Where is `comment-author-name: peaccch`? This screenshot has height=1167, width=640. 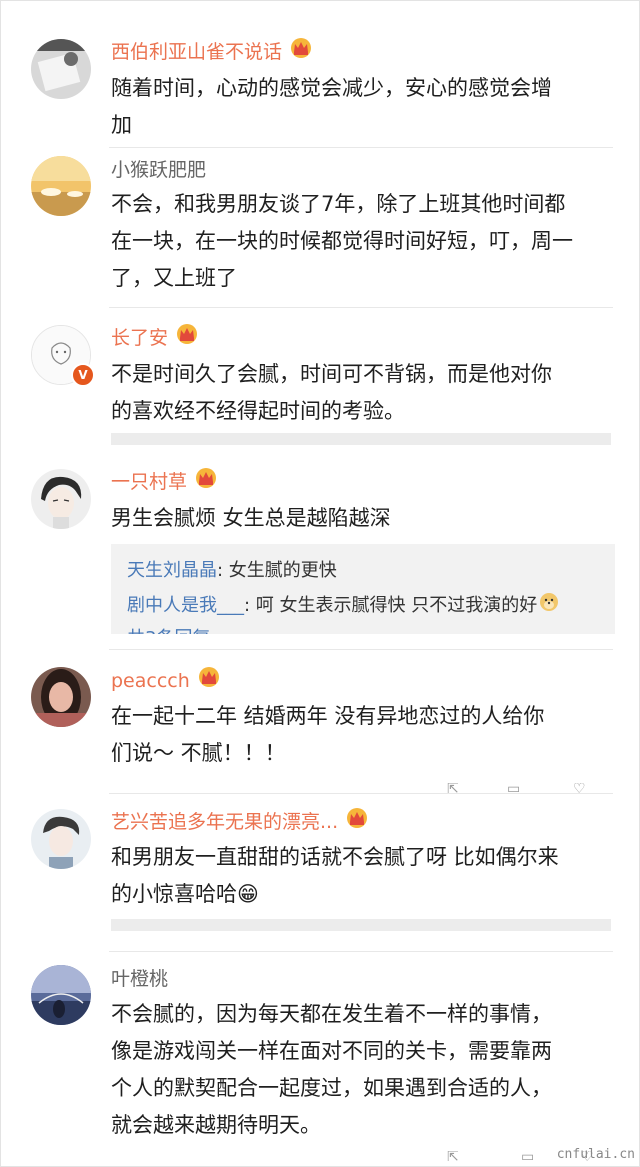 comment-author-name: peaccch is located at coordinates (166, 680).